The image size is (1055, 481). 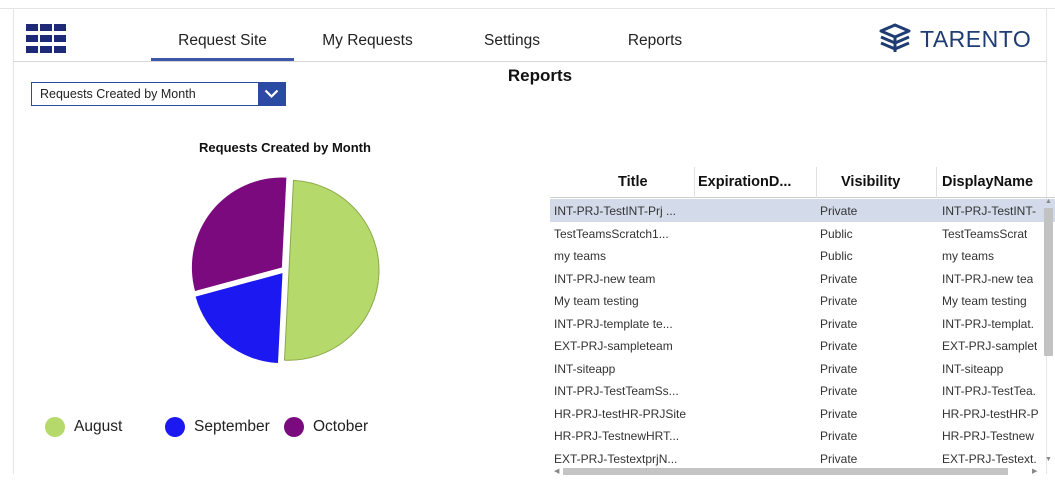 What do you see at coordinates (1048, 459) in the screenshot?
I see `scroll-down-arrow: ▼` at bounding box center [1048, 459].